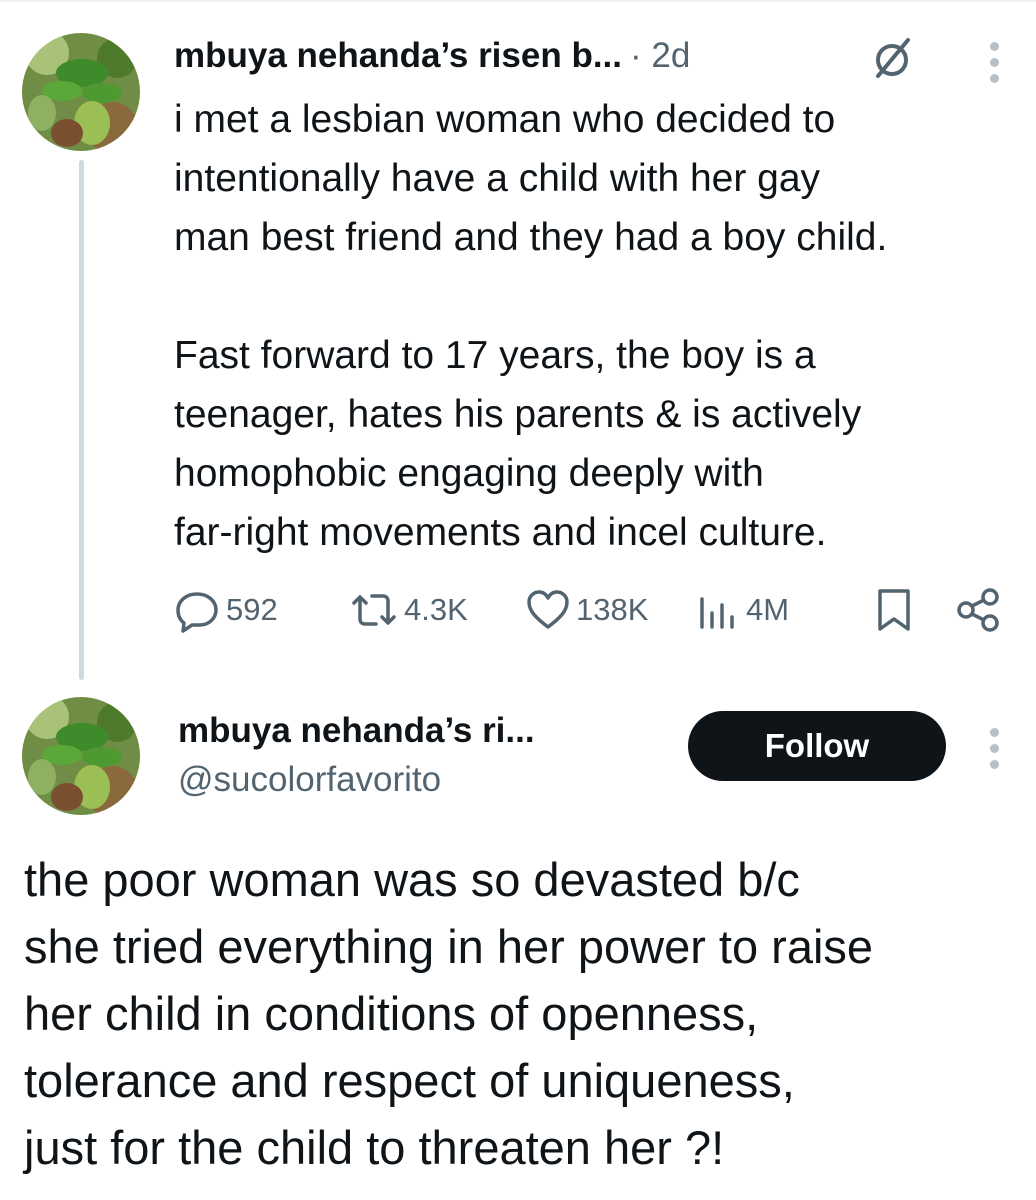 The height and width of the screenshot is (1200, 1036). I want to click on views-count: 4M, so click(768, 609).